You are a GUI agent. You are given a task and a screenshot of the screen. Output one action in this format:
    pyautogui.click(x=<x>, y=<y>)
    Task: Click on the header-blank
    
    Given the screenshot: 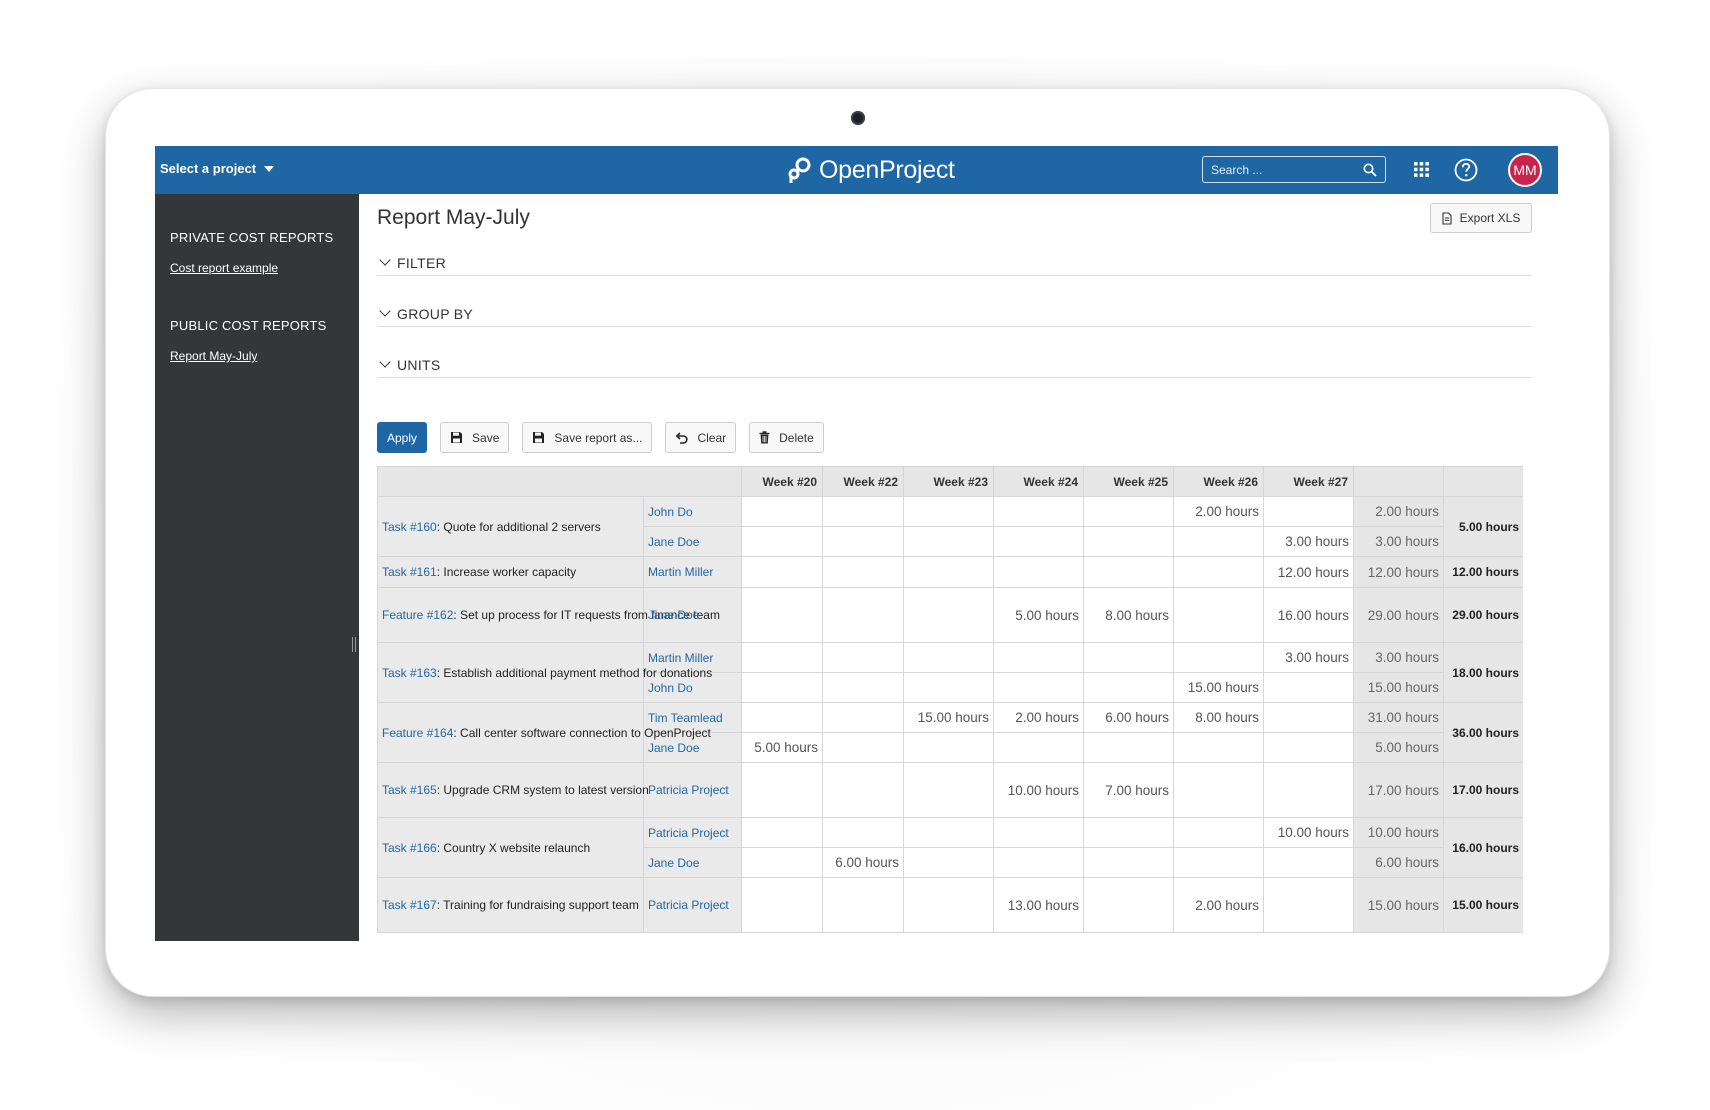 What is the action you would take?
    pyautogui.click(x=559, y=481)
    